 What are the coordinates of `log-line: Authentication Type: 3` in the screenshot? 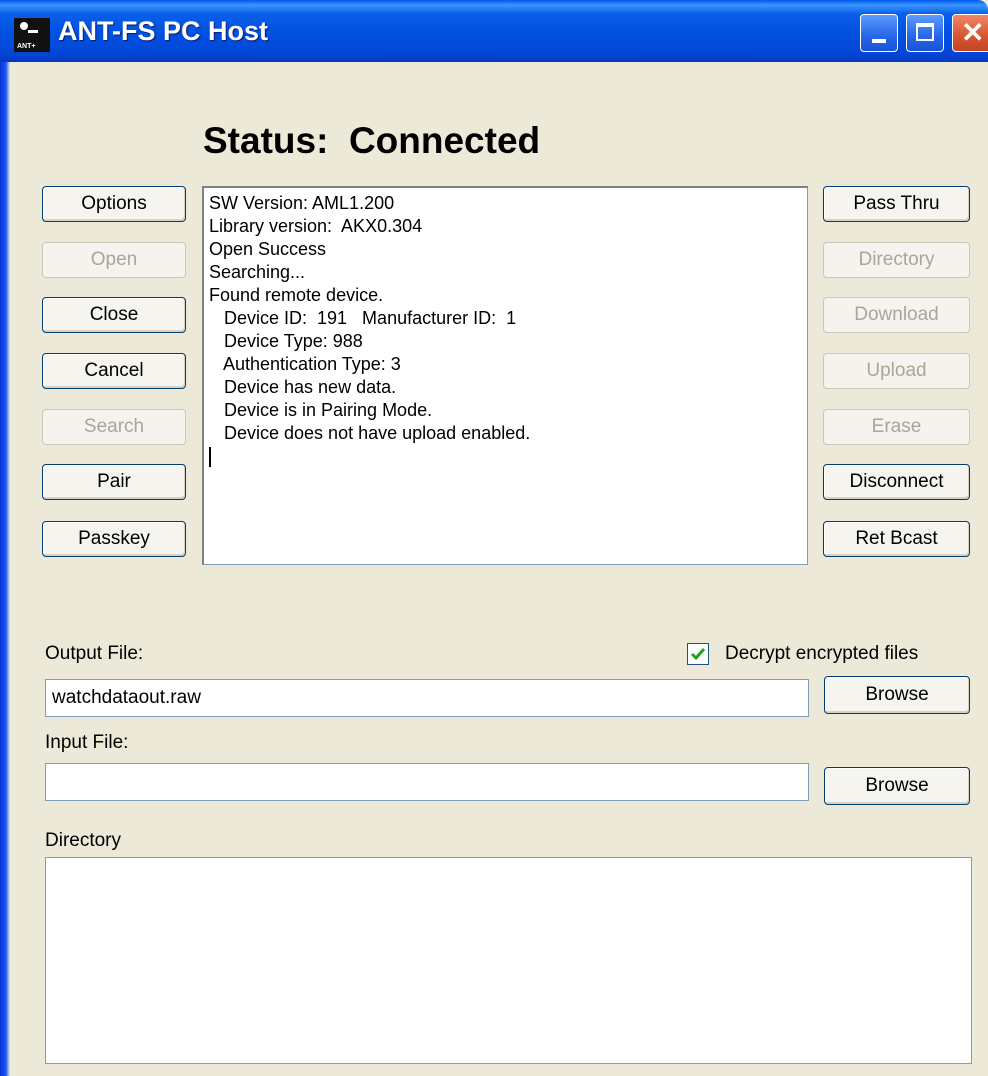 It's located at (305, 364).